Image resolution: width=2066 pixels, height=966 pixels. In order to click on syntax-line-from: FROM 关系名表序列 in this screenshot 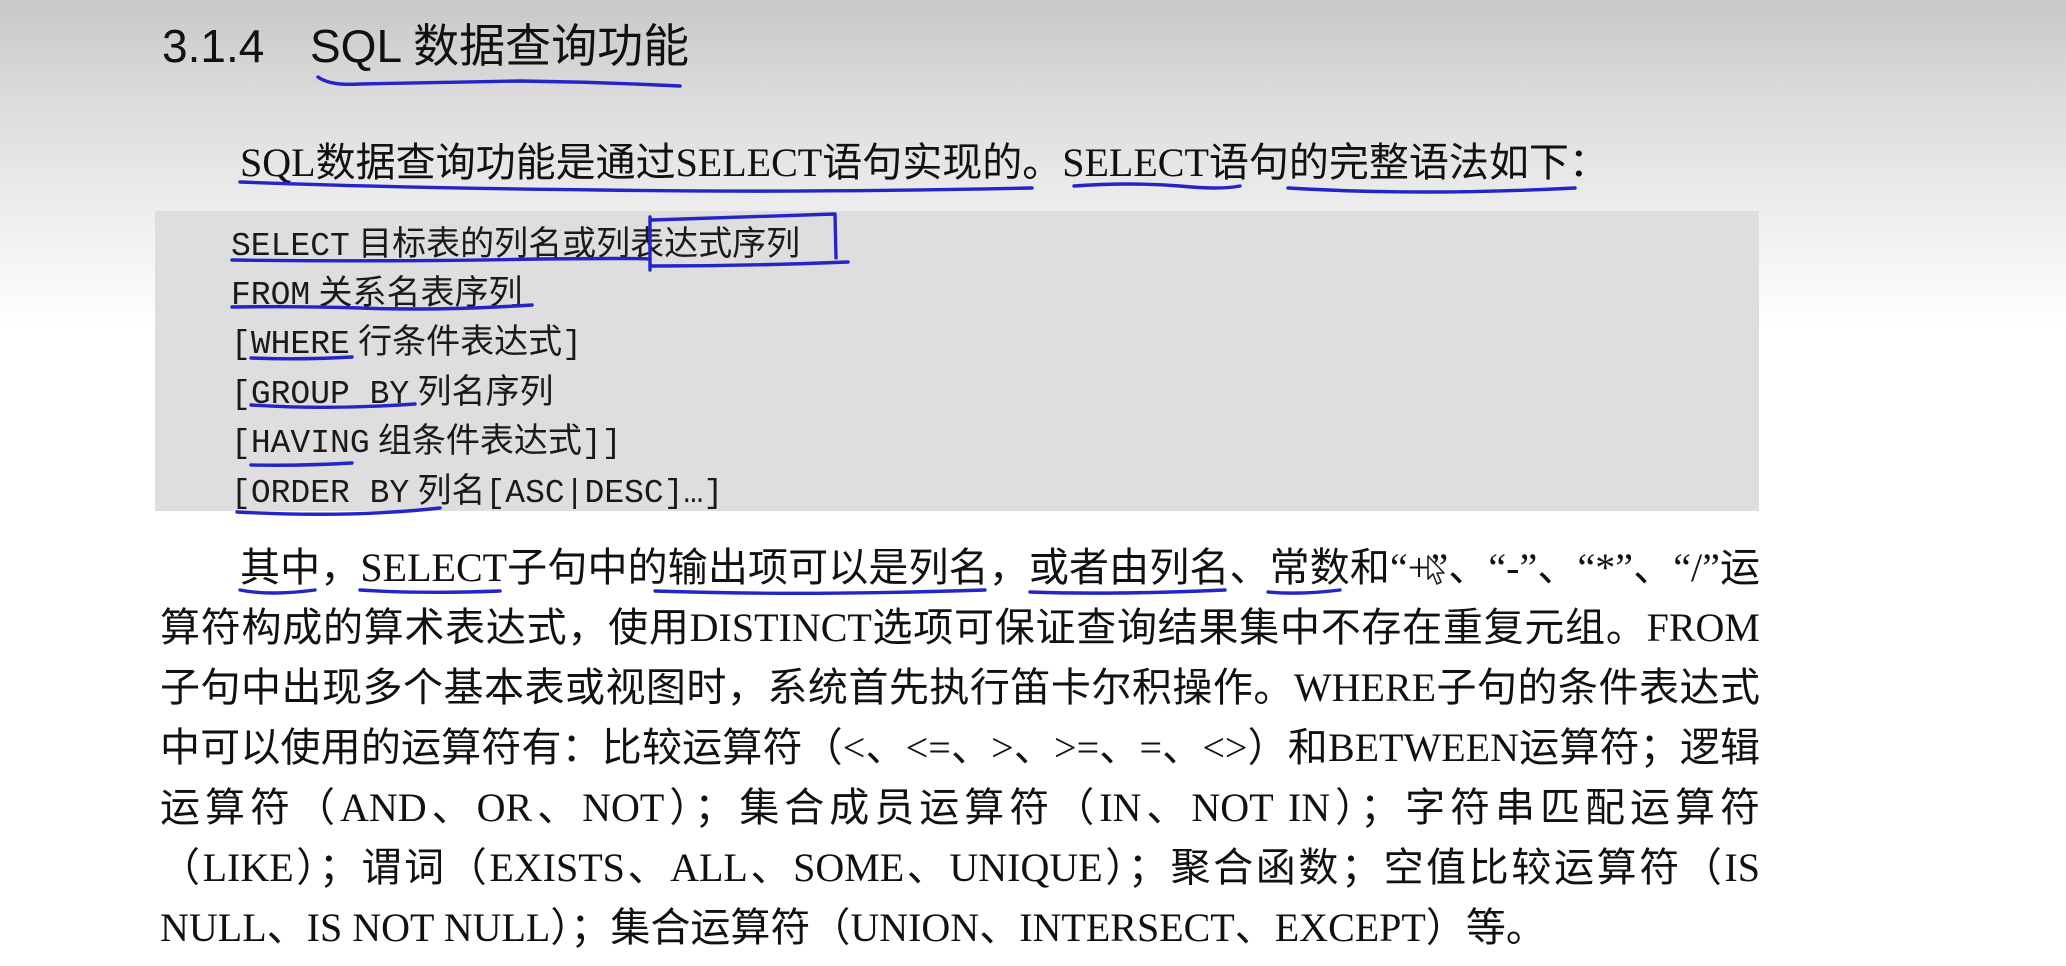, I will do `click(376, 295)`.